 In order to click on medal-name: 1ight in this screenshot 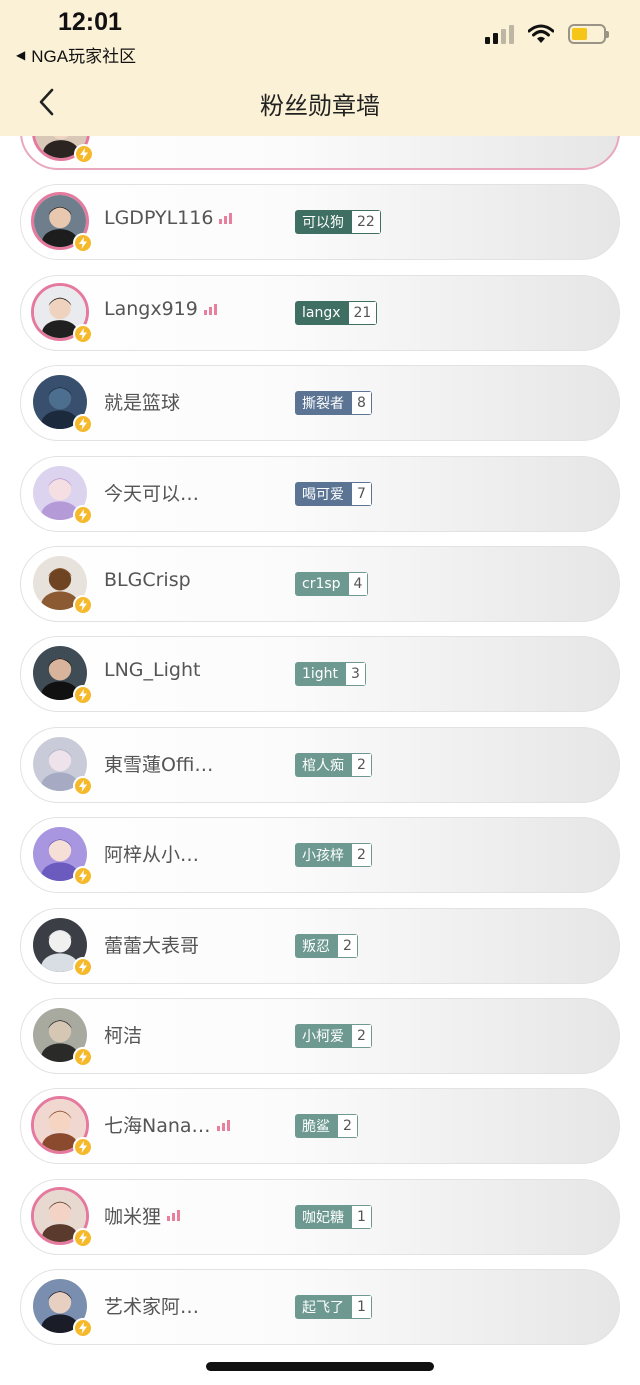, I will do `click(320, 674)`.